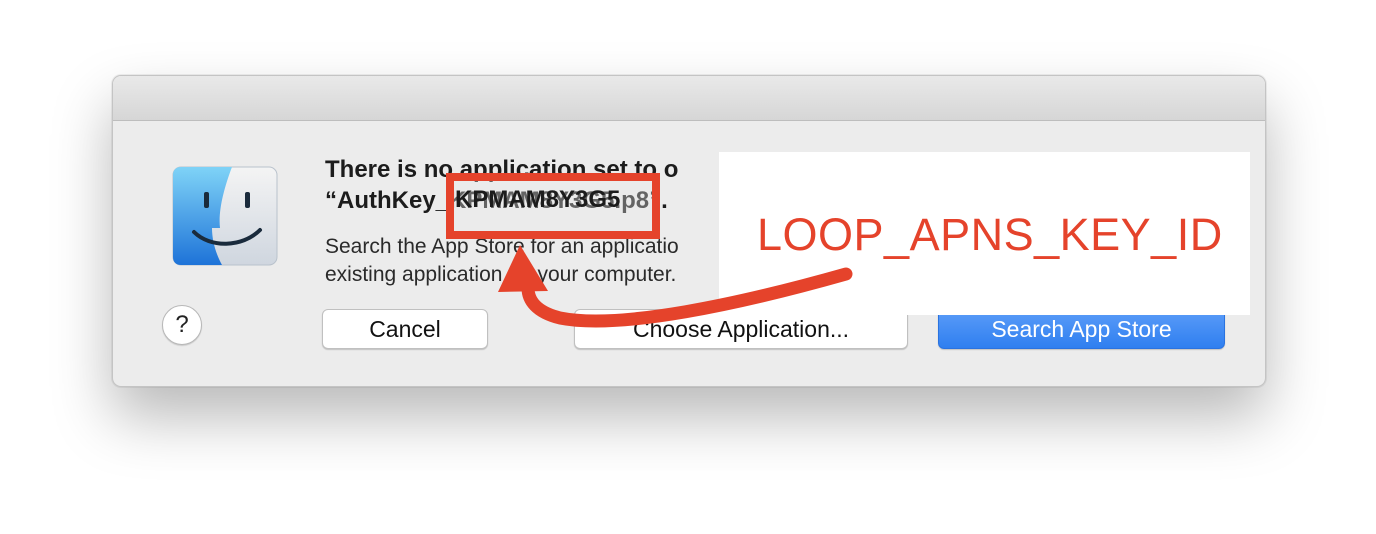 The image size is (1376, 534). What do you see at coordinates (405, 329) in the screenshot?
I see `cancel-button: Cancel` at bounding box center [405, 329].